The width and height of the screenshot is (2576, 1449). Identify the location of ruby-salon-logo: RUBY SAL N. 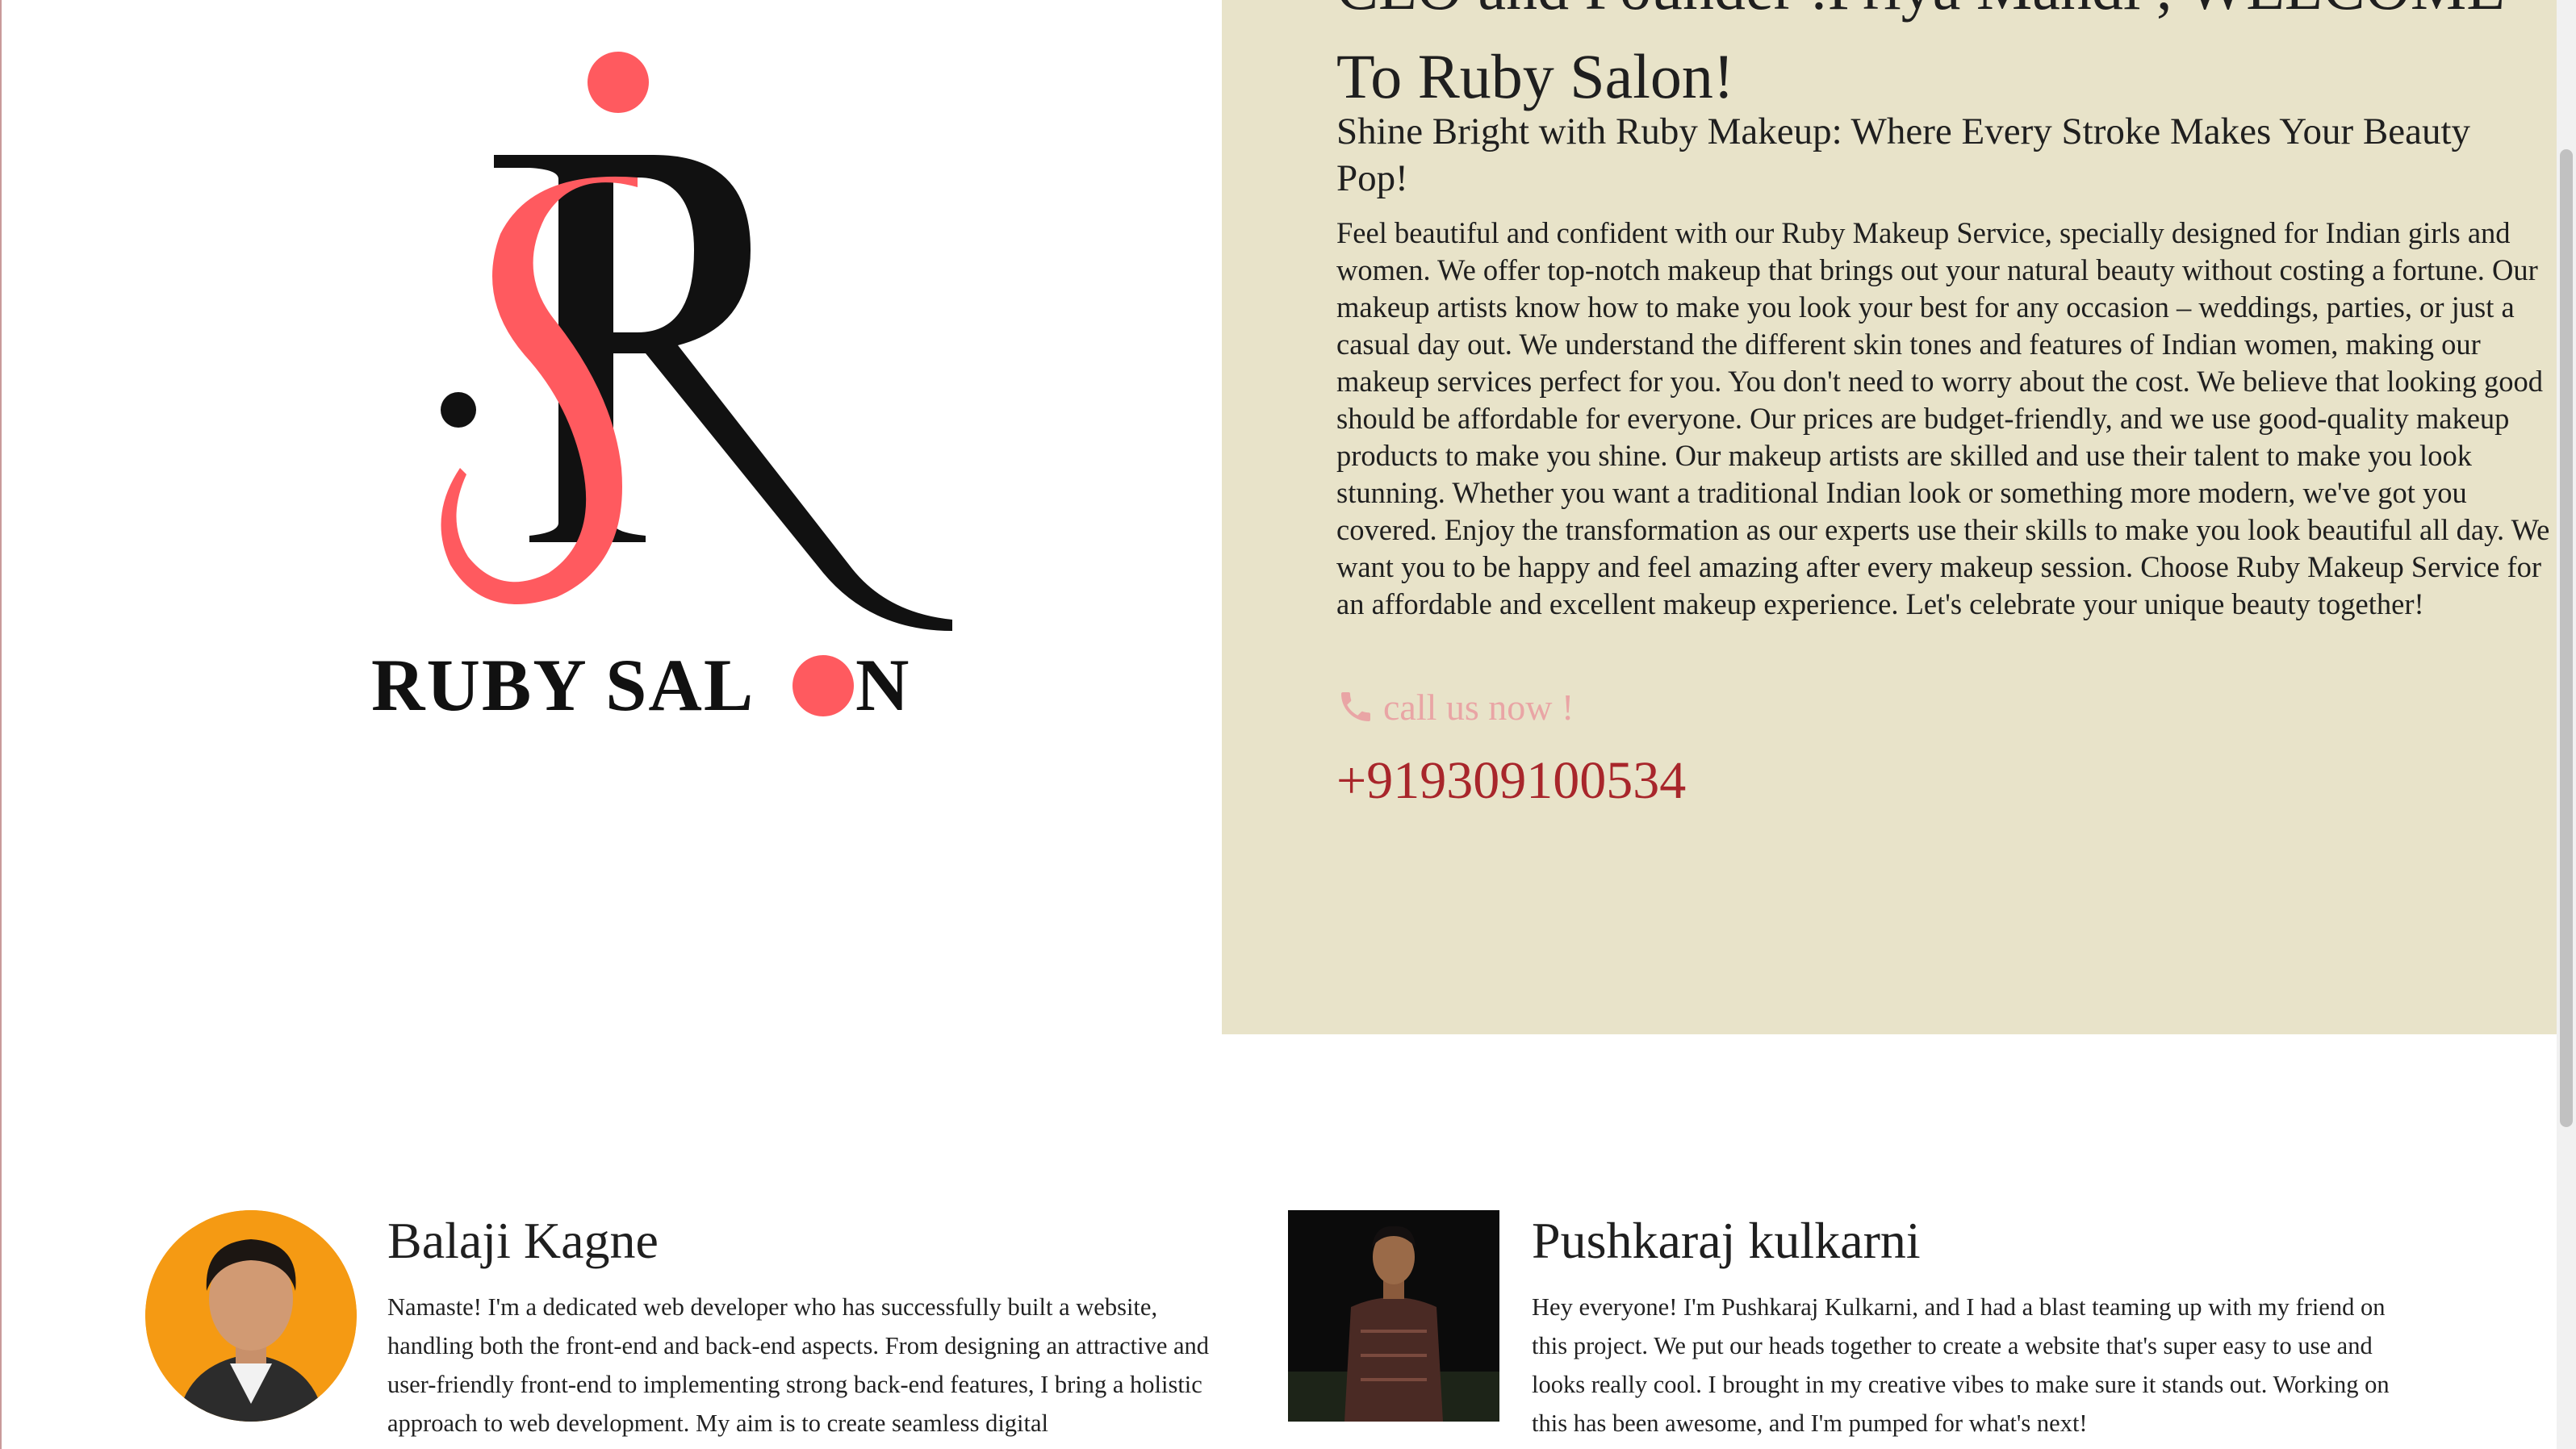
(678, 395).